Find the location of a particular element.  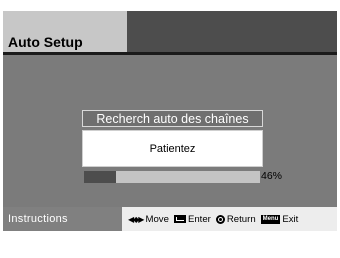

hint-move: ◀◆▶ Move is located at coordinates (148, 219).